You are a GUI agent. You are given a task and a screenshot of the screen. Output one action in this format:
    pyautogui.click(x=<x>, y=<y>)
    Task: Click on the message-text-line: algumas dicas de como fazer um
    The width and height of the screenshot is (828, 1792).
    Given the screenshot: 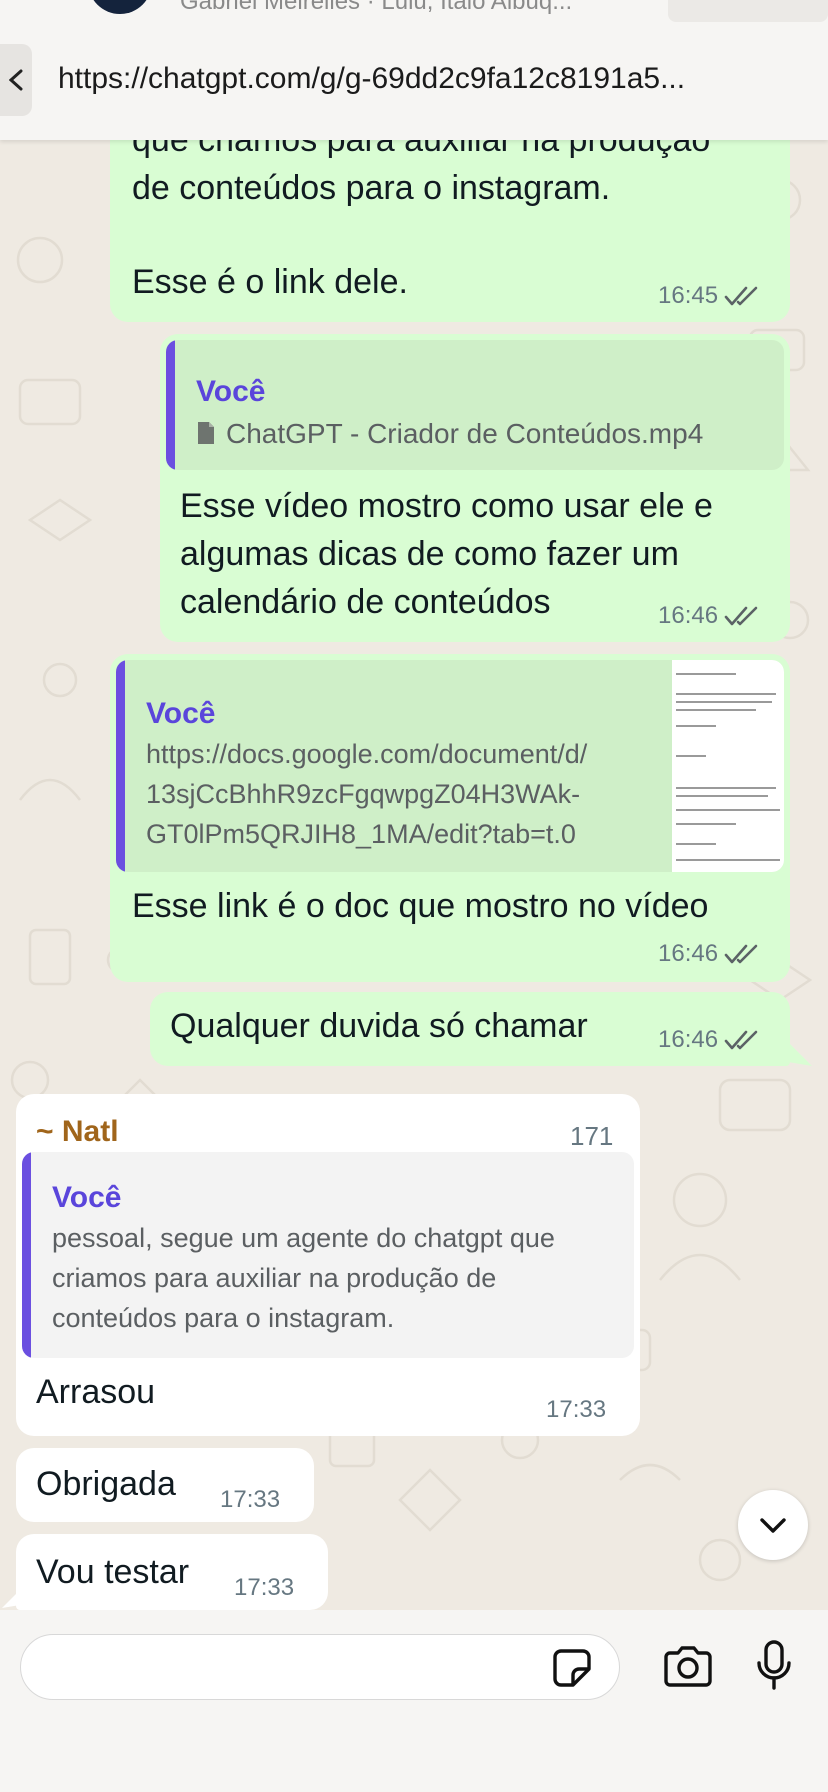 What is the action you would take?
    pyautogui.click(x=429, y=554)
    